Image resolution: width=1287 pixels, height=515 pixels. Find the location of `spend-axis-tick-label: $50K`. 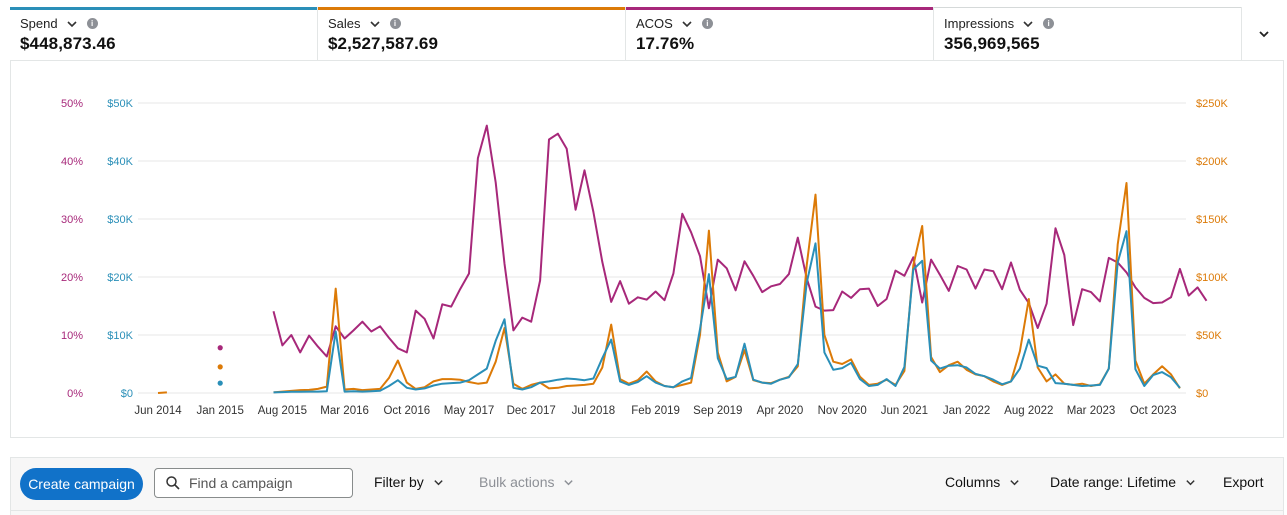

spend-axis-tick-label: $50K is located at coordinates (120, 104).